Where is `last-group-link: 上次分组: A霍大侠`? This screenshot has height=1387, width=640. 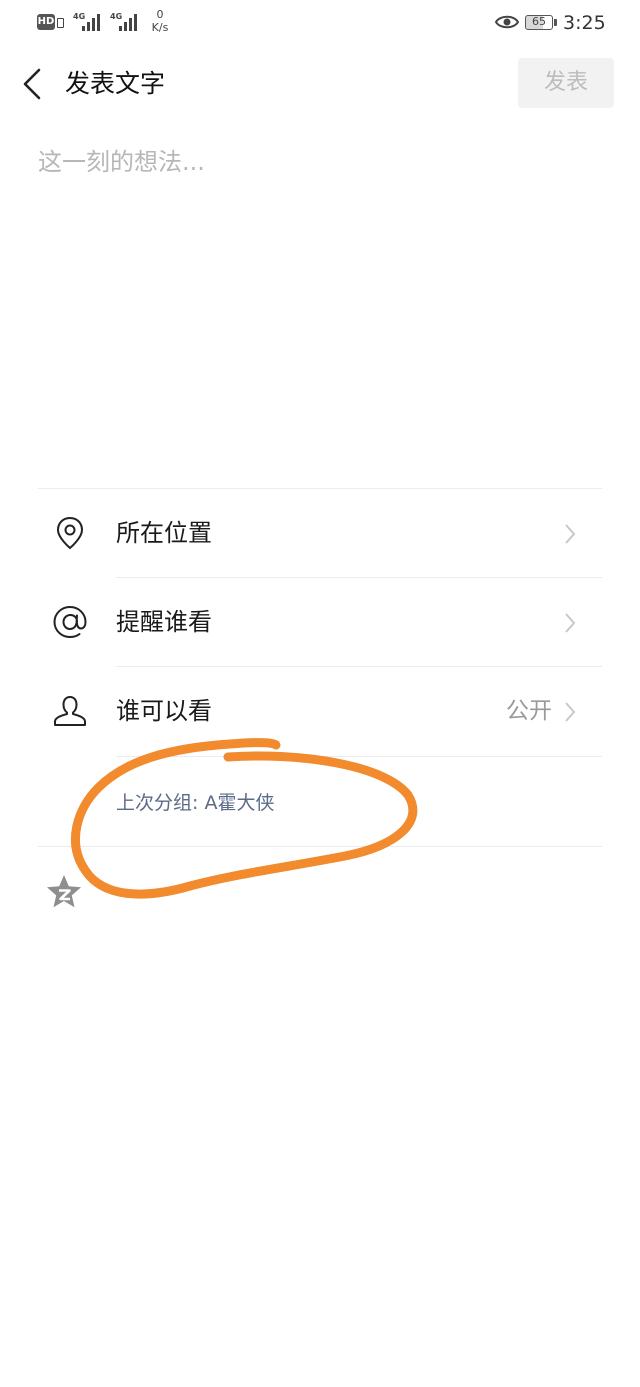 last-group-link: 上次分组: A霍大侠 is located at coordinates (195, 803).